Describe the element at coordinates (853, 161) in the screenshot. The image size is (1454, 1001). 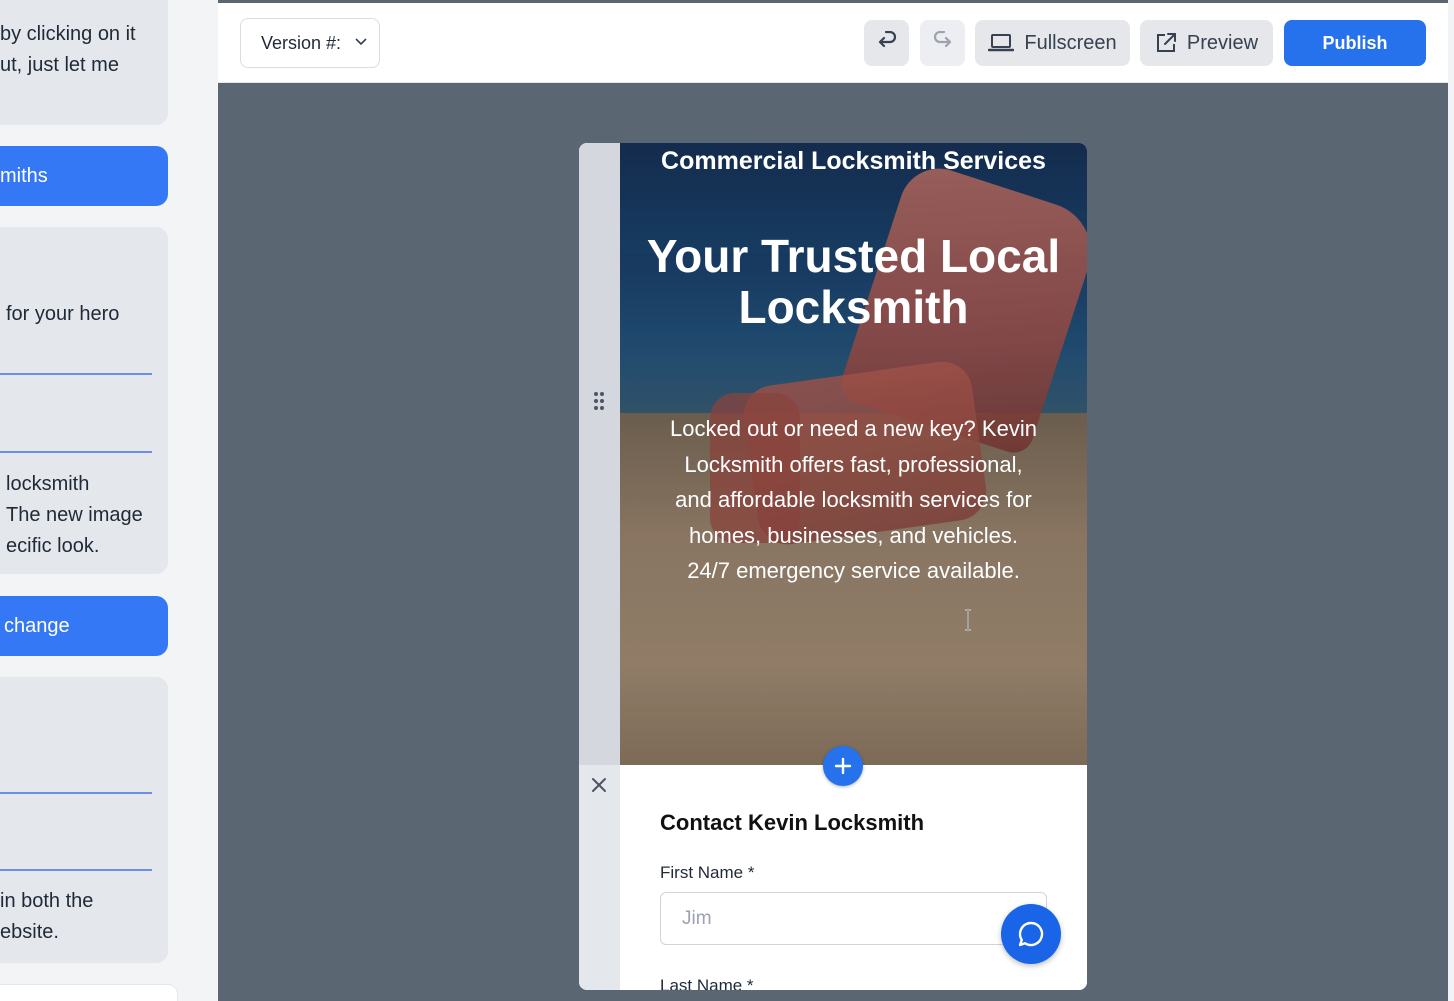
I see `hero-subtitle: Commercial Locksmith Services` at that location.